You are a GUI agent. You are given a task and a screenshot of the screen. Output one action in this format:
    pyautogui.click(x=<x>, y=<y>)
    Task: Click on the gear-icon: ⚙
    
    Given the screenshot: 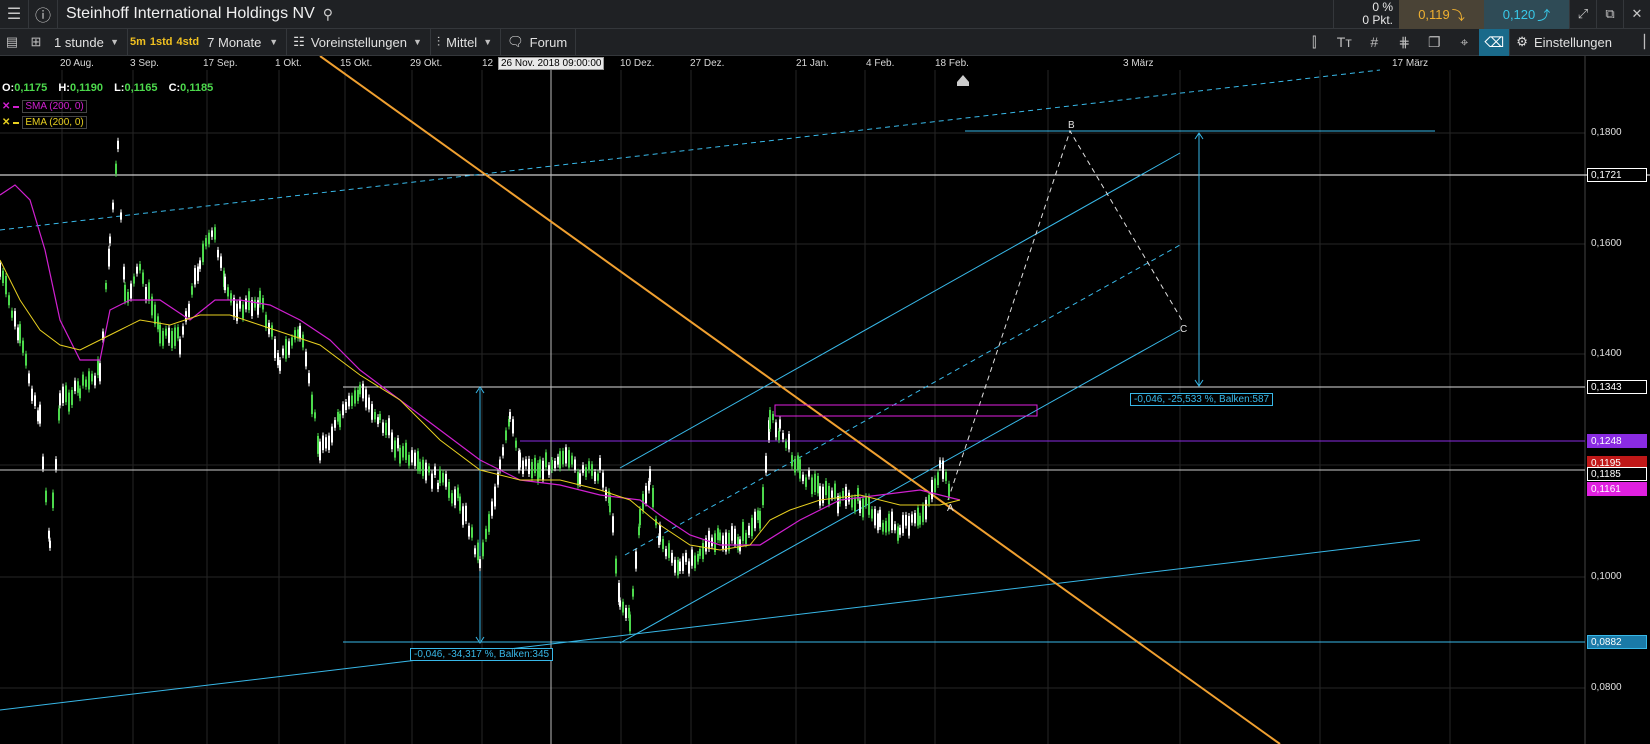 What is the action you would take?
    pyautogui.click(x=1522, y=41)
    